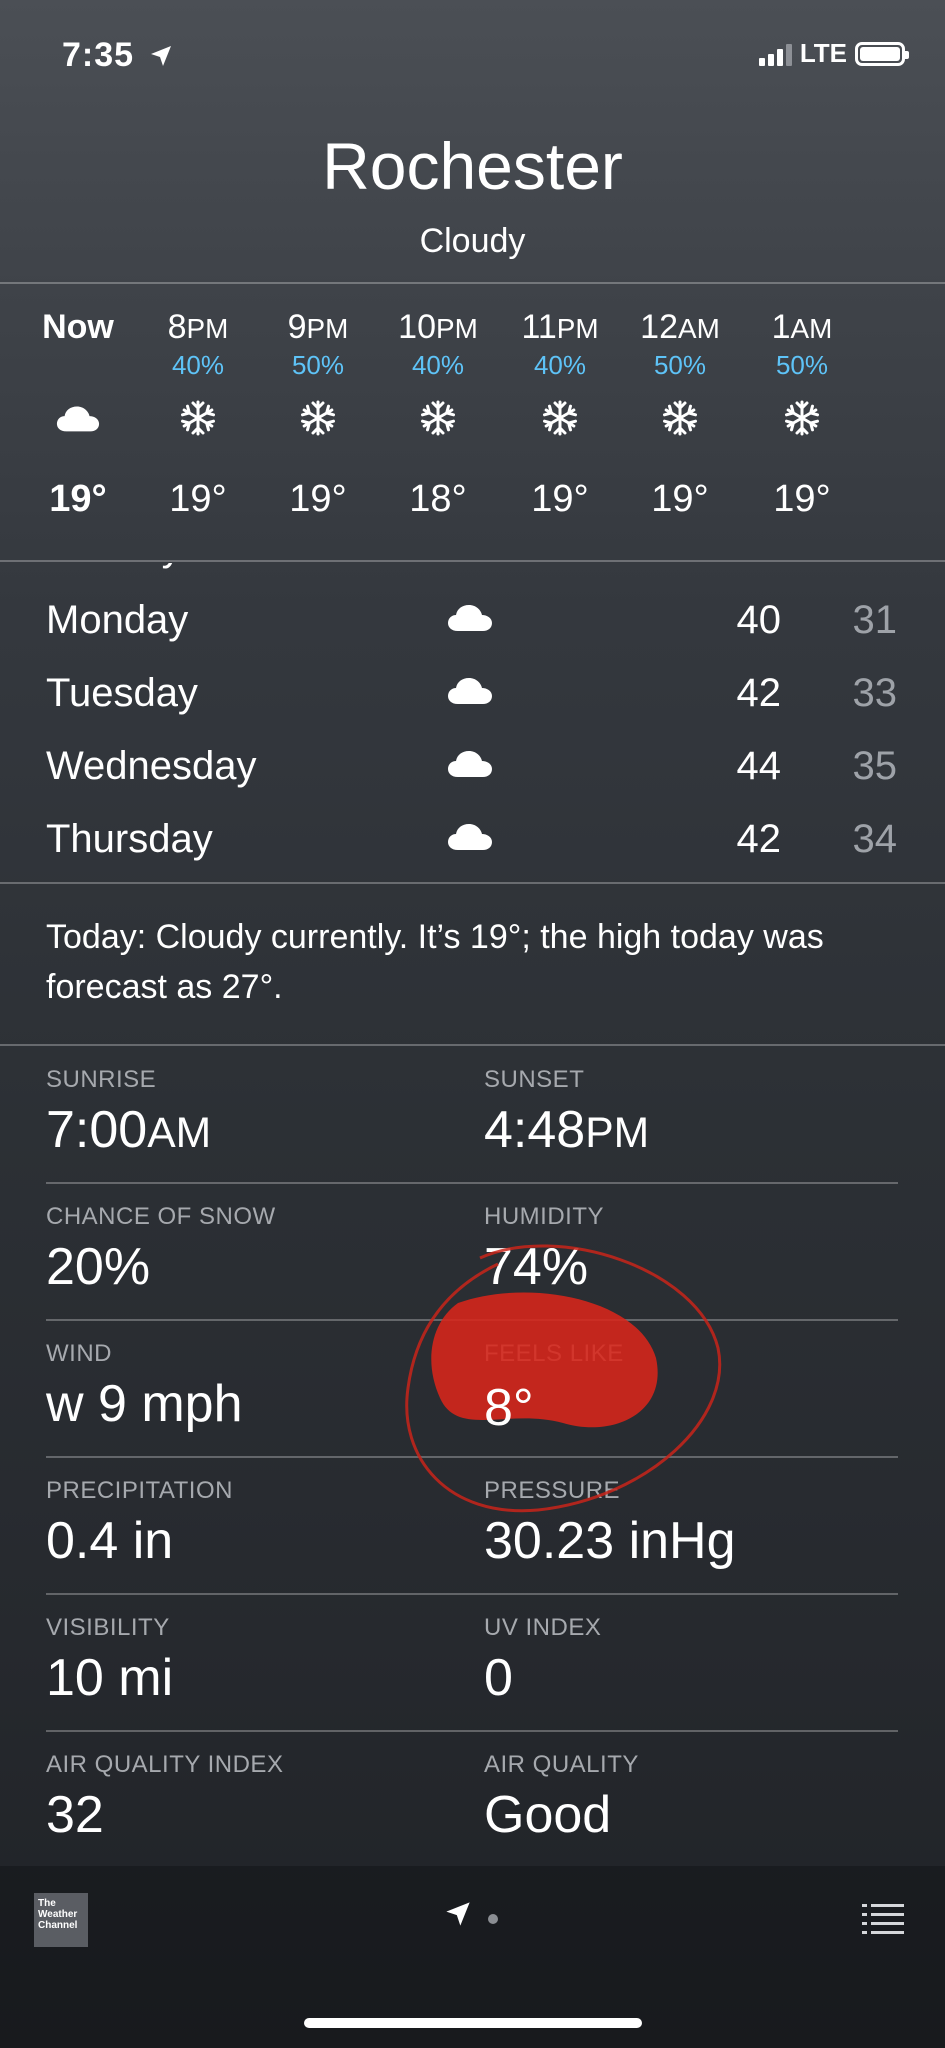  Describe the element at coordinates (246, 1113) in the screenshot. I see `detail-sunrise: SUNRISE 7:00AM` at that location.